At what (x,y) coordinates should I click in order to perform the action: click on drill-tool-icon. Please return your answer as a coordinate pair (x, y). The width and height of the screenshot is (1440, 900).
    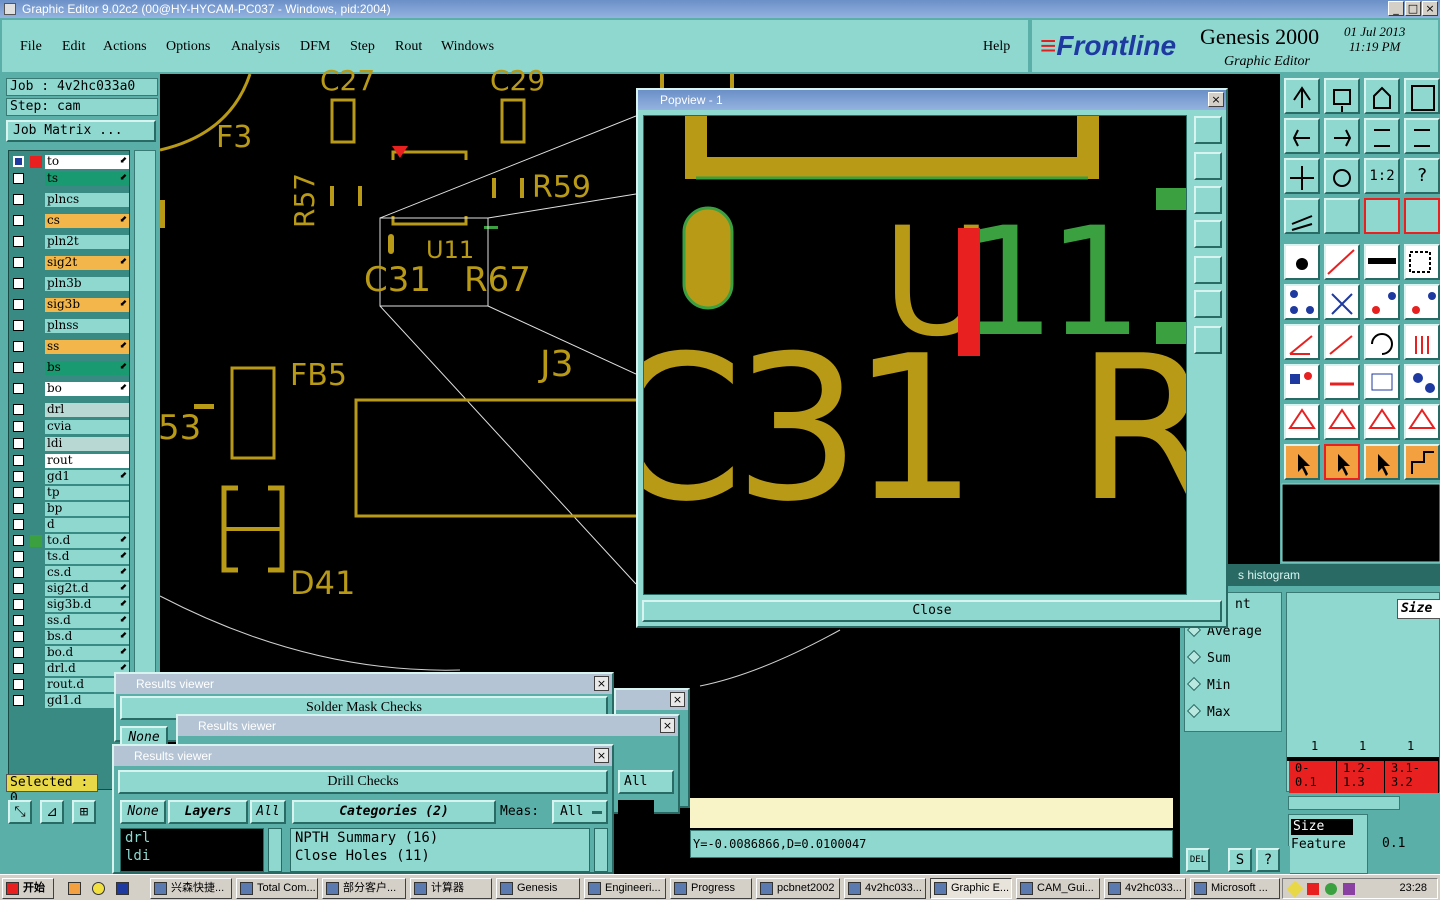
    Looking at the image, I should click on (1302, 216).